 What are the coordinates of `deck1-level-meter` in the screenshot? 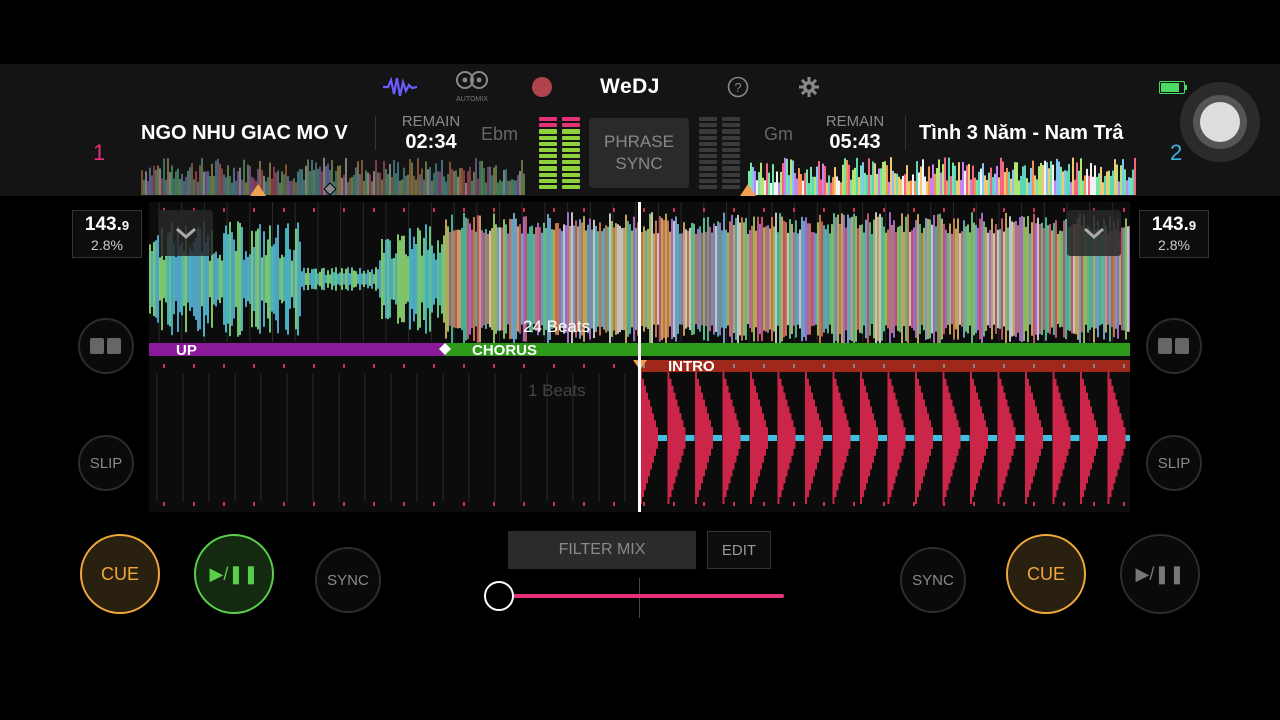 It's located at (548, 153).